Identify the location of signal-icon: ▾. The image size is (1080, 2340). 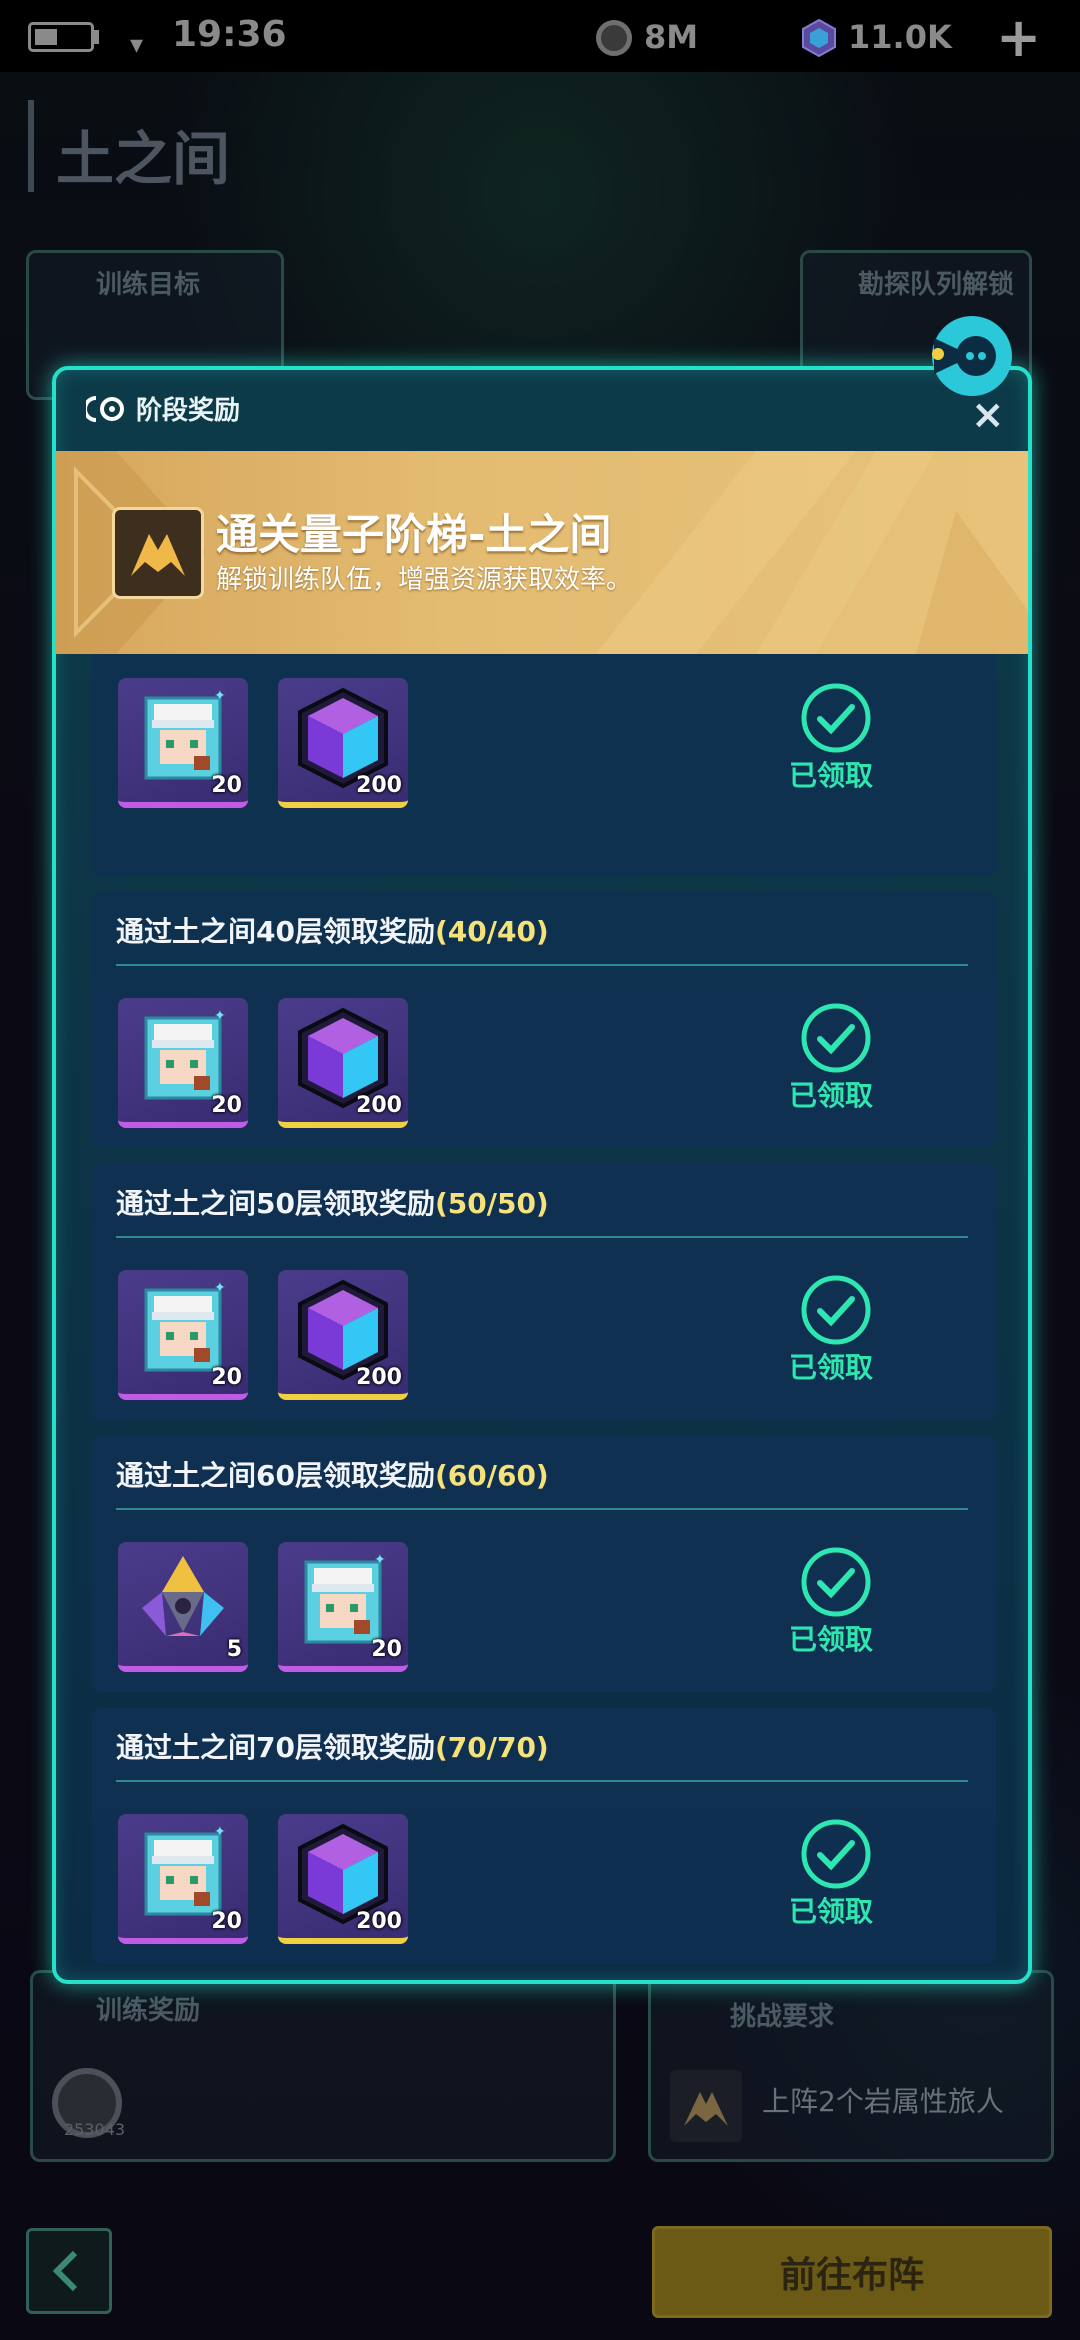
(137, 45).